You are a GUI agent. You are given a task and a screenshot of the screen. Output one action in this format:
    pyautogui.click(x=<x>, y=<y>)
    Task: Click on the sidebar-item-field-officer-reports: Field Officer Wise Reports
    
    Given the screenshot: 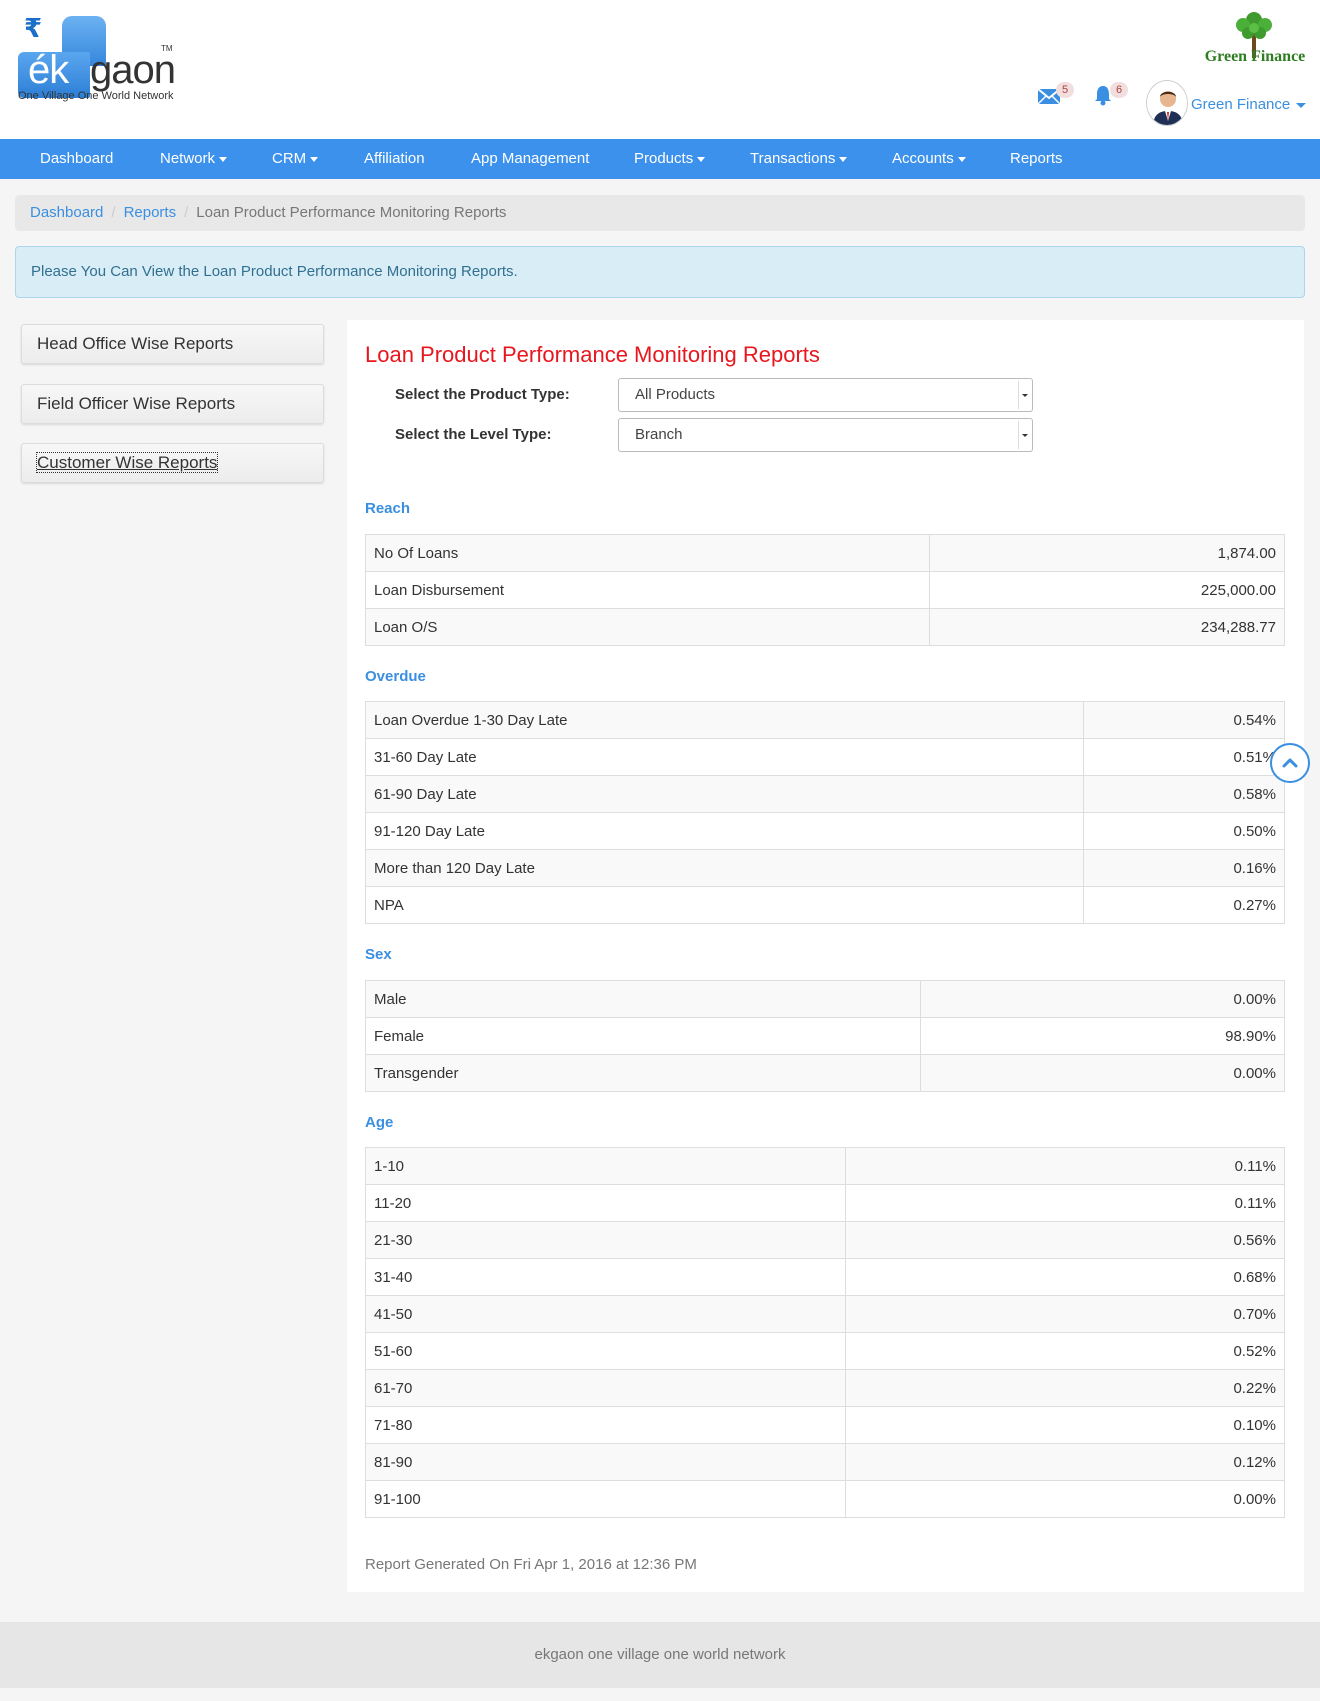 What is the action you would take?
    pyautogui.click(x=172, y=404)
    